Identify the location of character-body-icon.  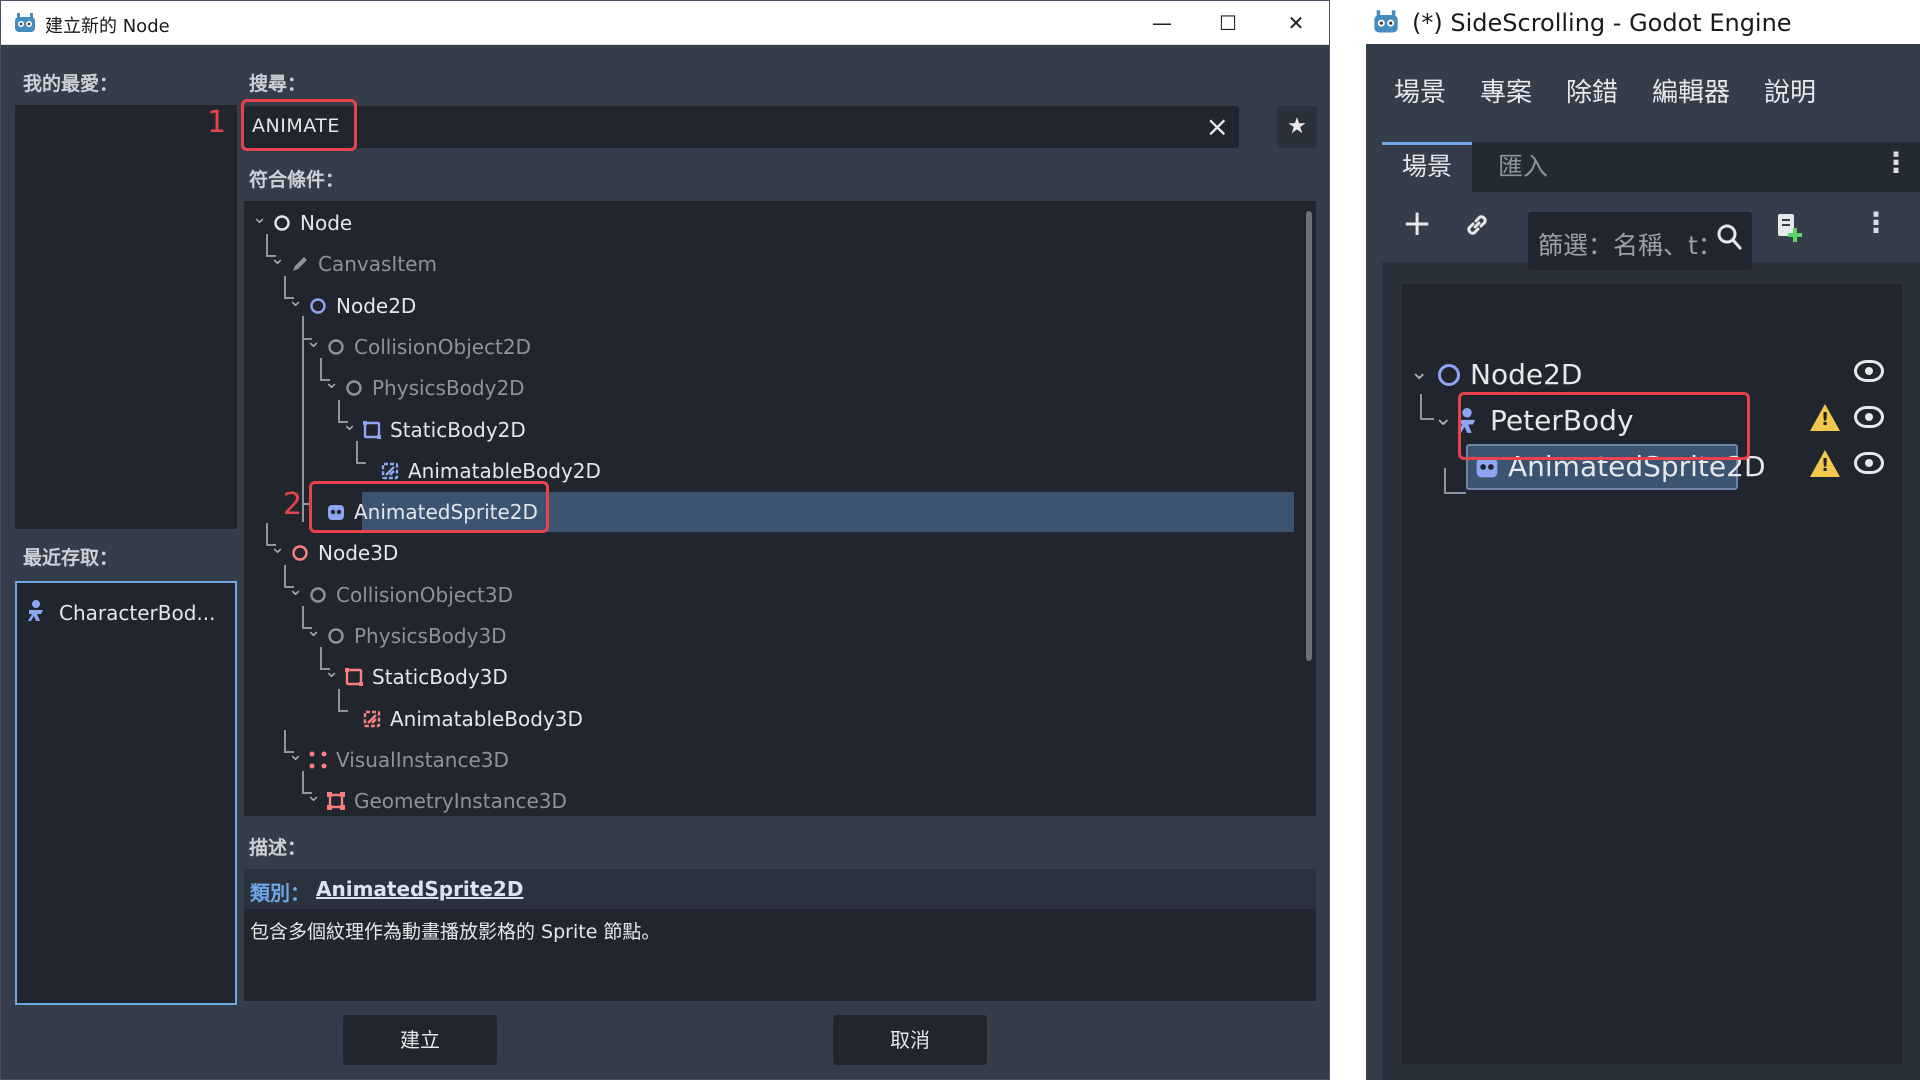
(35, 610).